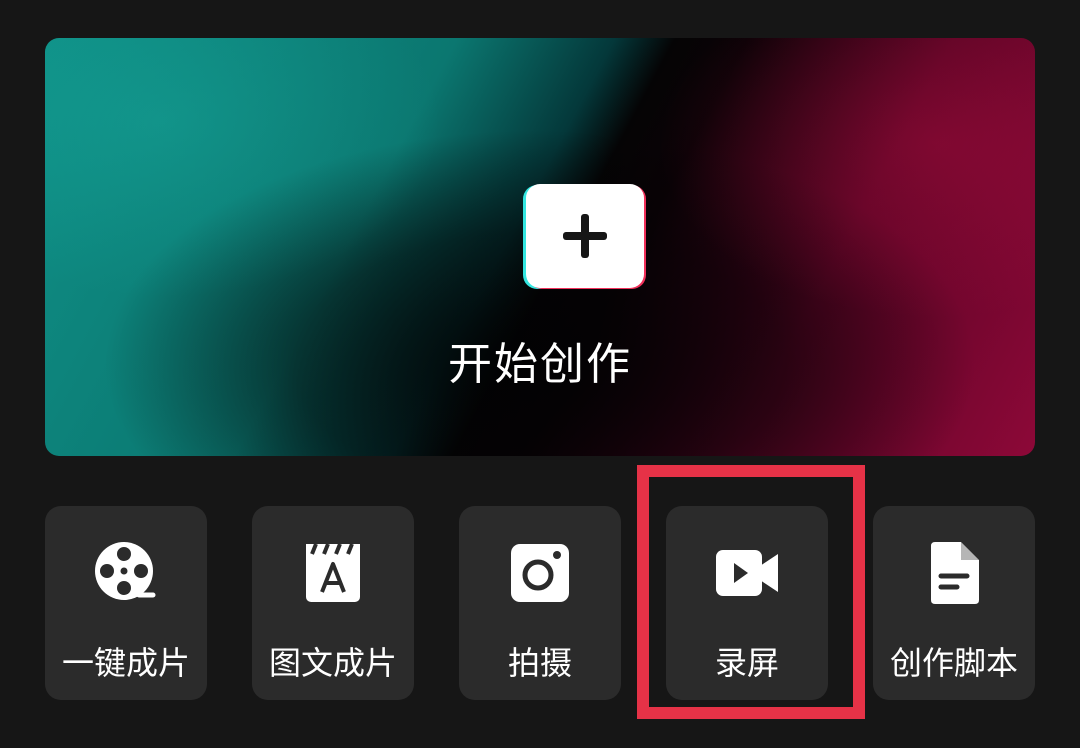  I want to click on tool-one-click-video: 一键成片, so click(126, 603).